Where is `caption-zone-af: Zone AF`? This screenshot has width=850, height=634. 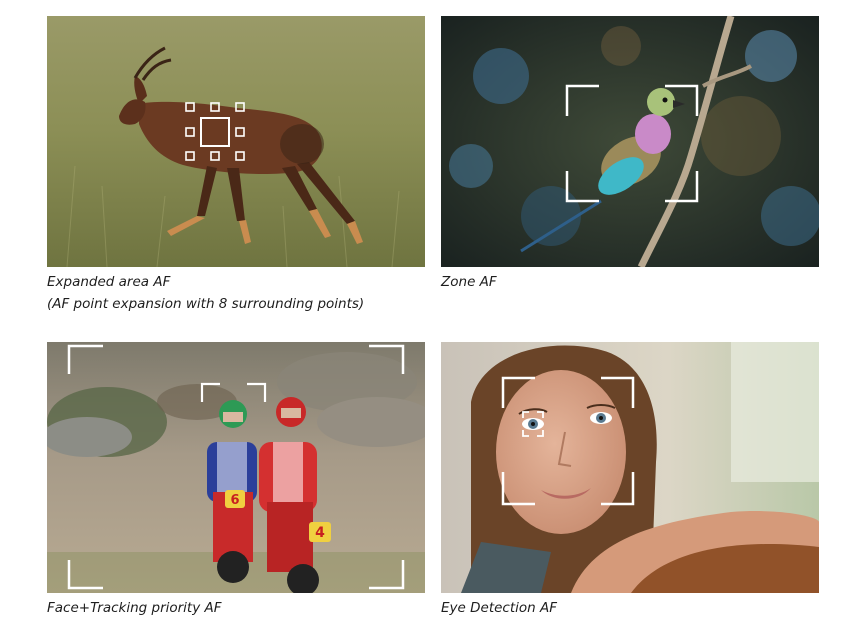
caption-zone-af: Zone AF is located at coordinates (469, 282).